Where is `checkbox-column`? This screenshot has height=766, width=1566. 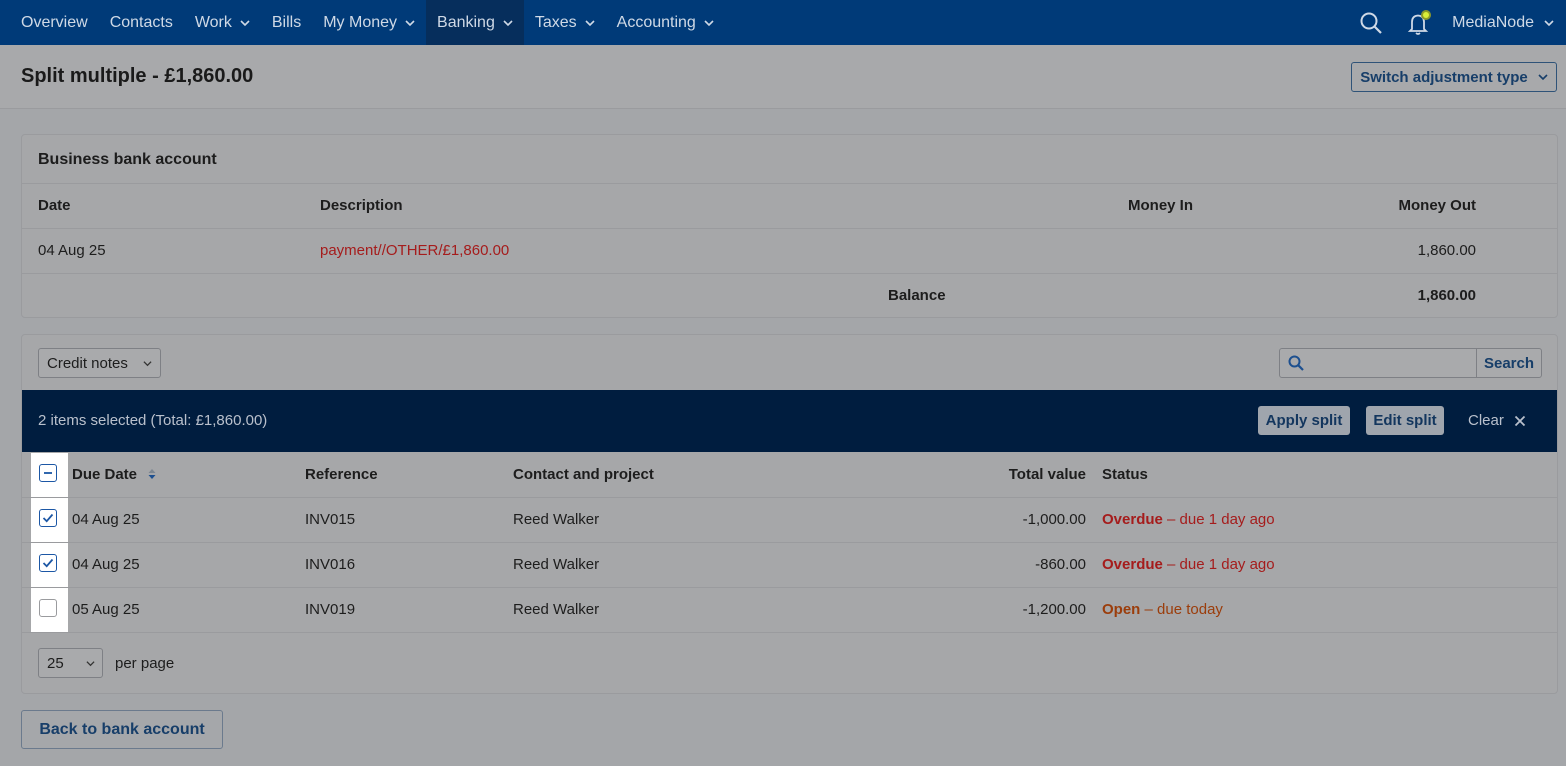 checkbox-column is located at coordinates (49, 543).